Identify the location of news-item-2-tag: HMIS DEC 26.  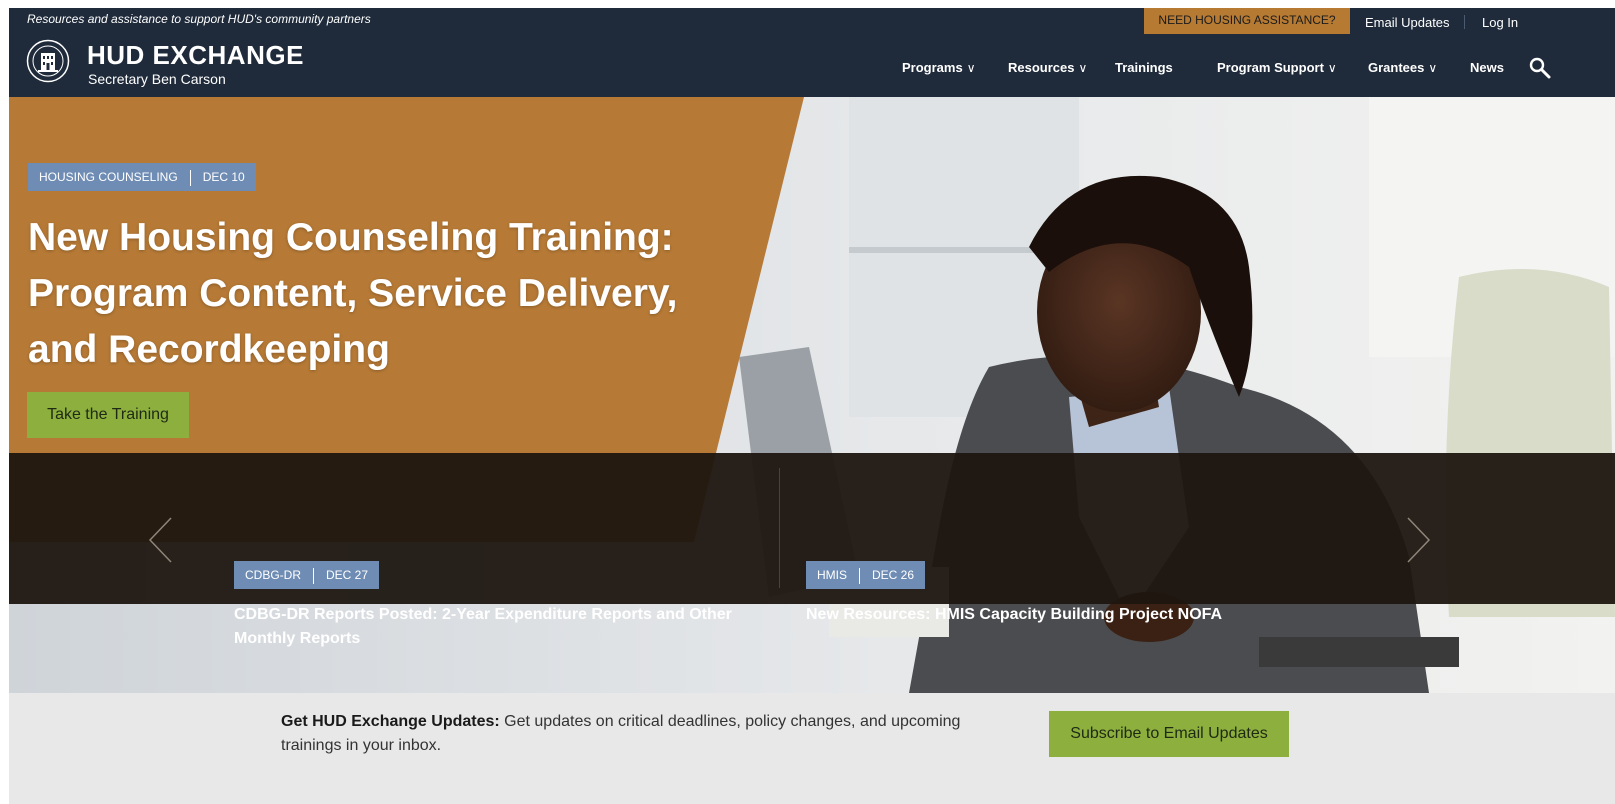
(866, 575).